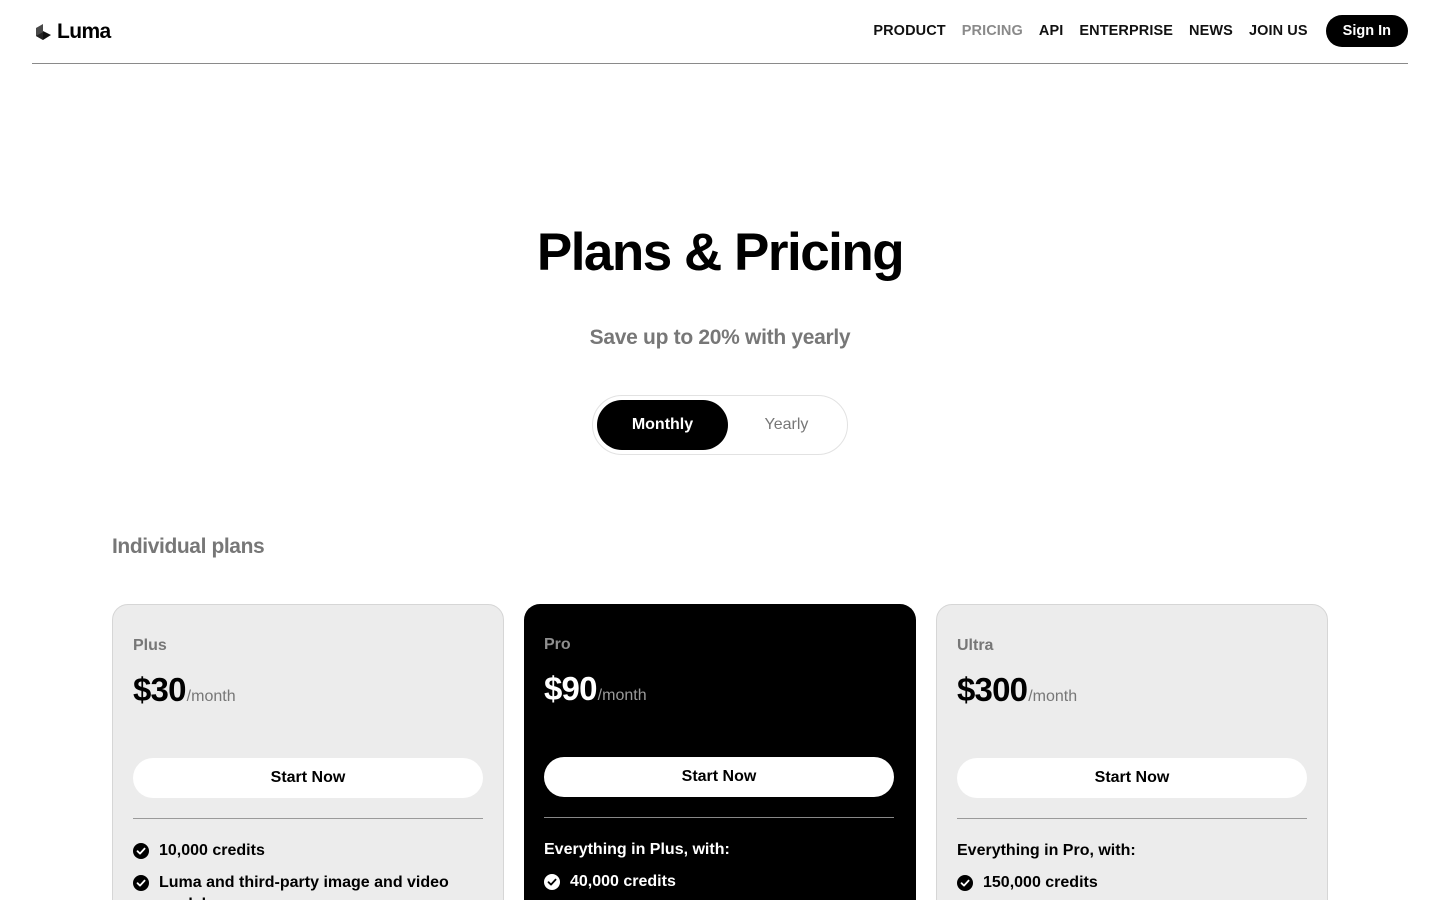 This screenshot has height=900, width=1440. What do you see at coordinates (1051, 31) in the screenshot?
I see `nav-api: API` at bounding box center [1051, 31].